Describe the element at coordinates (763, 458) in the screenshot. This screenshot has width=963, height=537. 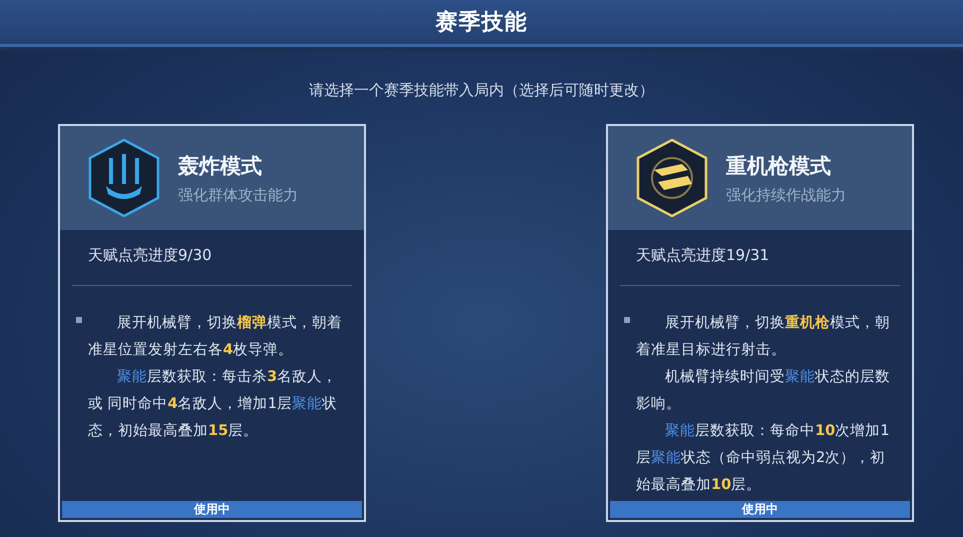
I see `skill-description: 聚能层数获取：每命中 10次增加1层聚能状态（命中弱点视为2次），初始最高叠加 10层。` at that location.